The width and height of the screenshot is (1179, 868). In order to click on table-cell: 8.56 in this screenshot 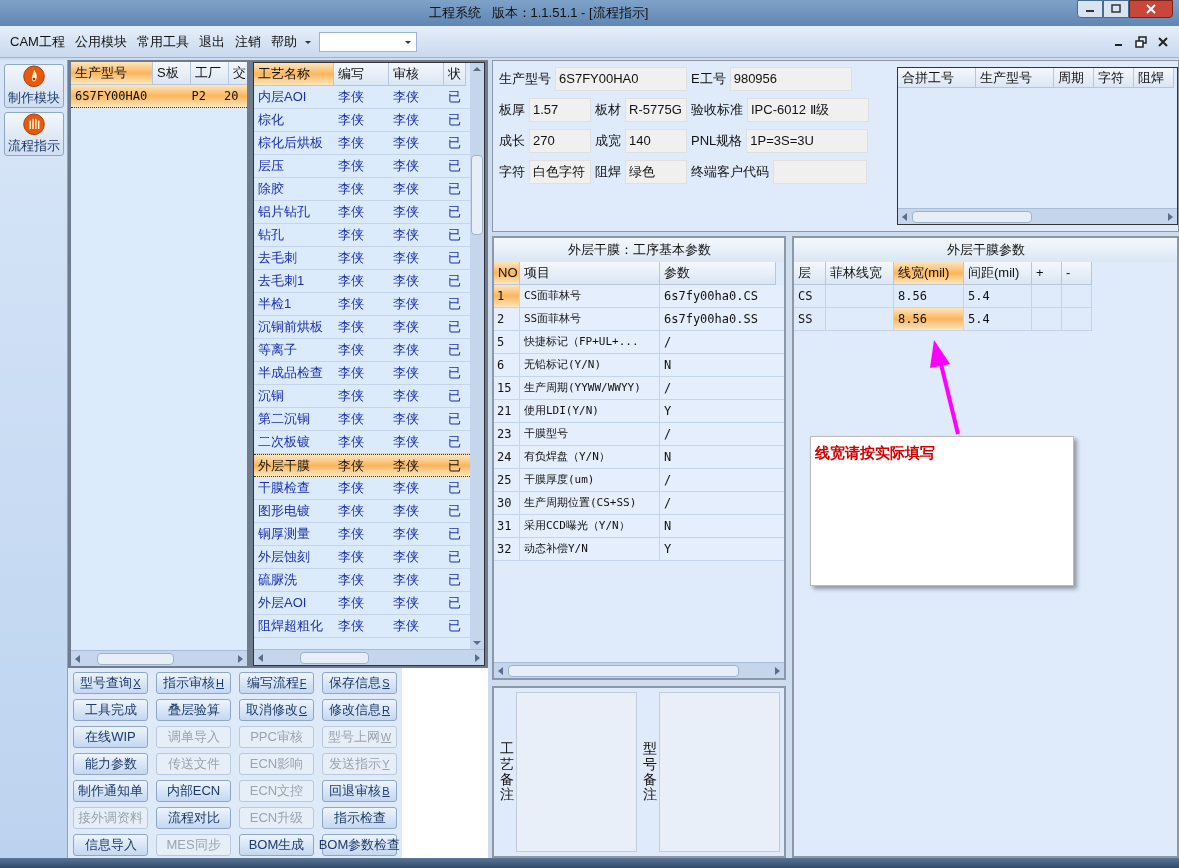, I will do `click(929, 319)`.